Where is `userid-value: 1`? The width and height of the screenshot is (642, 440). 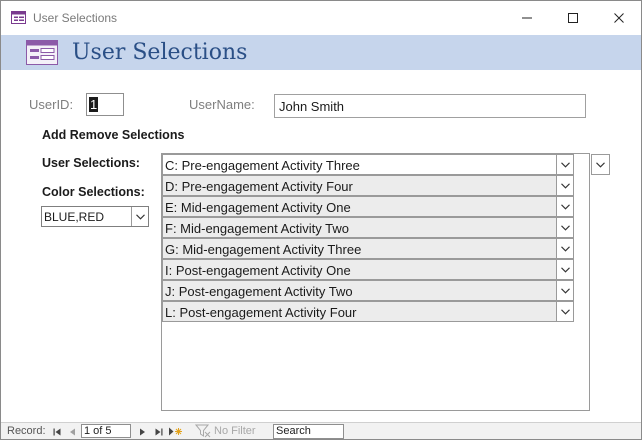 userid-value: 1 is located at coordinates (94, 104).